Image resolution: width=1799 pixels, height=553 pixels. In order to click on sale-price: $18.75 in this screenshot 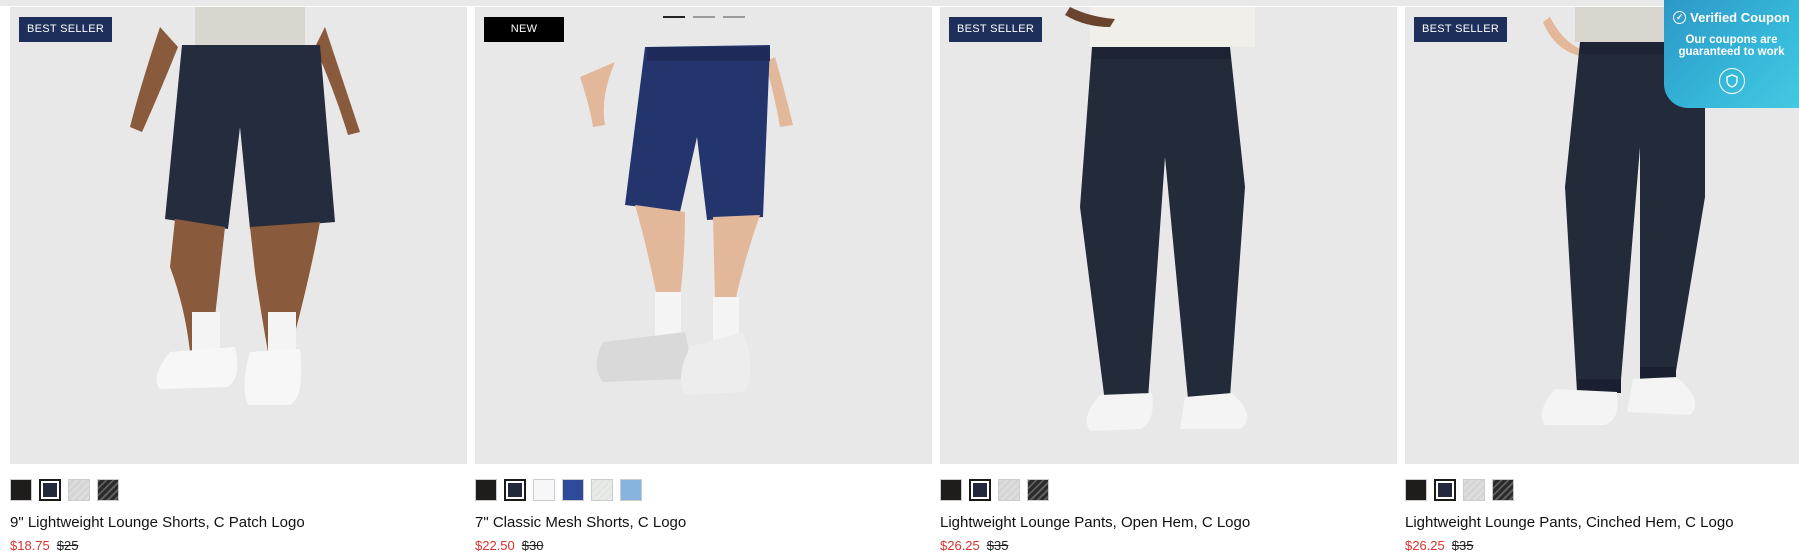, I will do `click(30, 545)`.